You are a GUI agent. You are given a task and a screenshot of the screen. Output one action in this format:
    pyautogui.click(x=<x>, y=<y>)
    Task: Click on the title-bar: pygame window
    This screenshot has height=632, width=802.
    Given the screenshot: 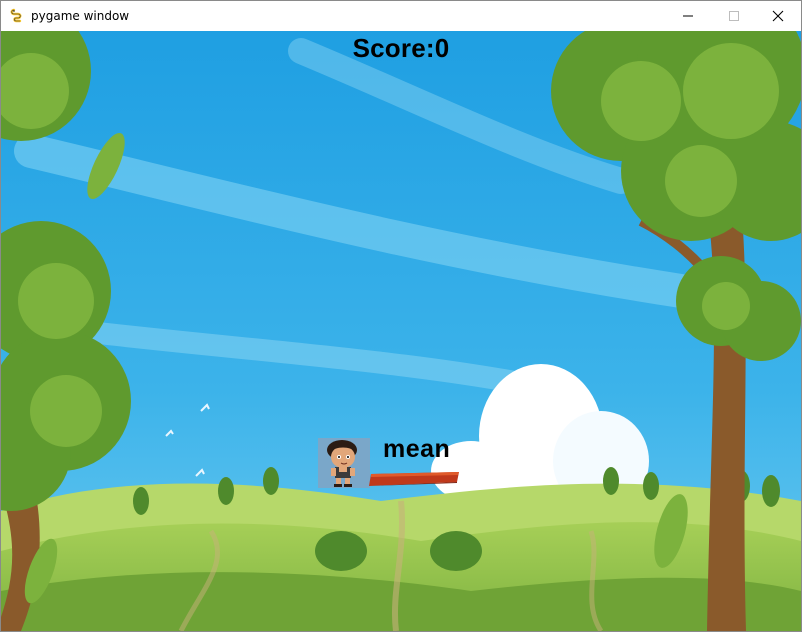 What is the action you would take?
    pyautogui.click(x=401, y=16)
    